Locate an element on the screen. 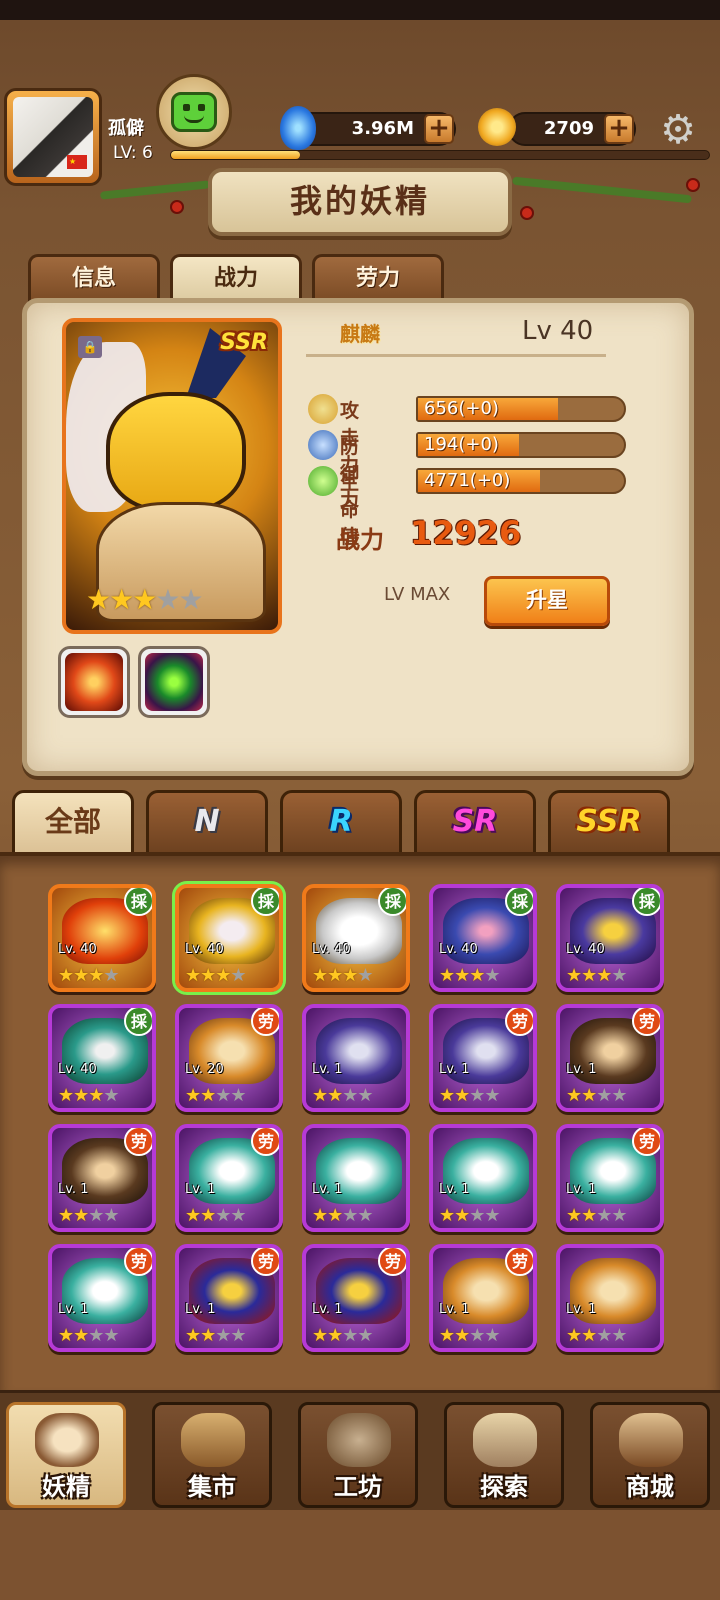 The image size is (720, 1600). nav-explore: 探索 is located at coordinates (504, 1455).